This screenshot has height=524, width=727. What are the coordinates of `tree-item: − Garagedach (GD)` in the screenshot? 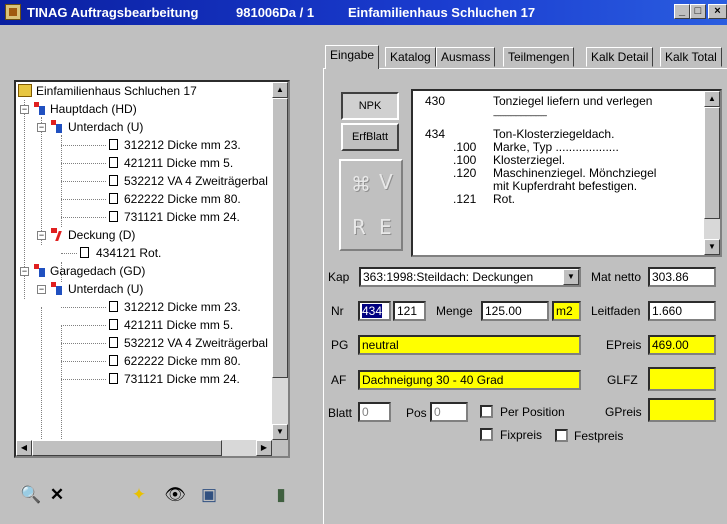 It's located at (146, 271).